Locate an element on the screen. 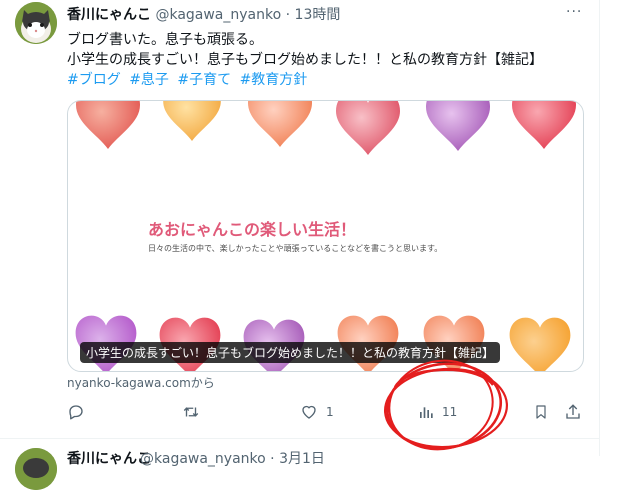 The height and width of the screenshot is (490, 621). share-icon is located at coordinates (573, 411).